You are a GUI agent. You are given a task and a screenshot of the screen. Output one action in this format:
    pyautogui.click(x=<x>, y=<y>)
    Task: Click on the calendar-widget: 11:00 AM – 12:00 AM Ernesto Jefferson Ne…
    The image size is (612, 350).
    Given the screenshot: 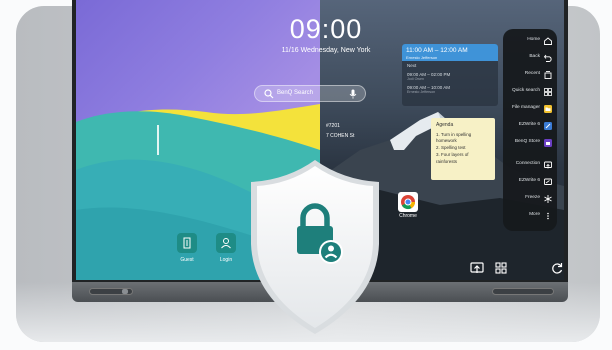 What is the action you would take?
    pyautogui.click(x=450, y=75)
    